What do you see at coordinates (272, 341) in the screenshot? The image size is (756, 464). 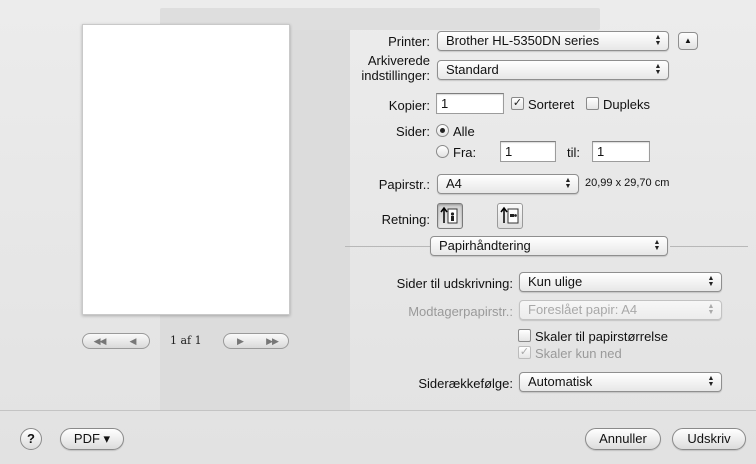 I see `last-page-icon: ▶▶` at bounding box center [272, 341].